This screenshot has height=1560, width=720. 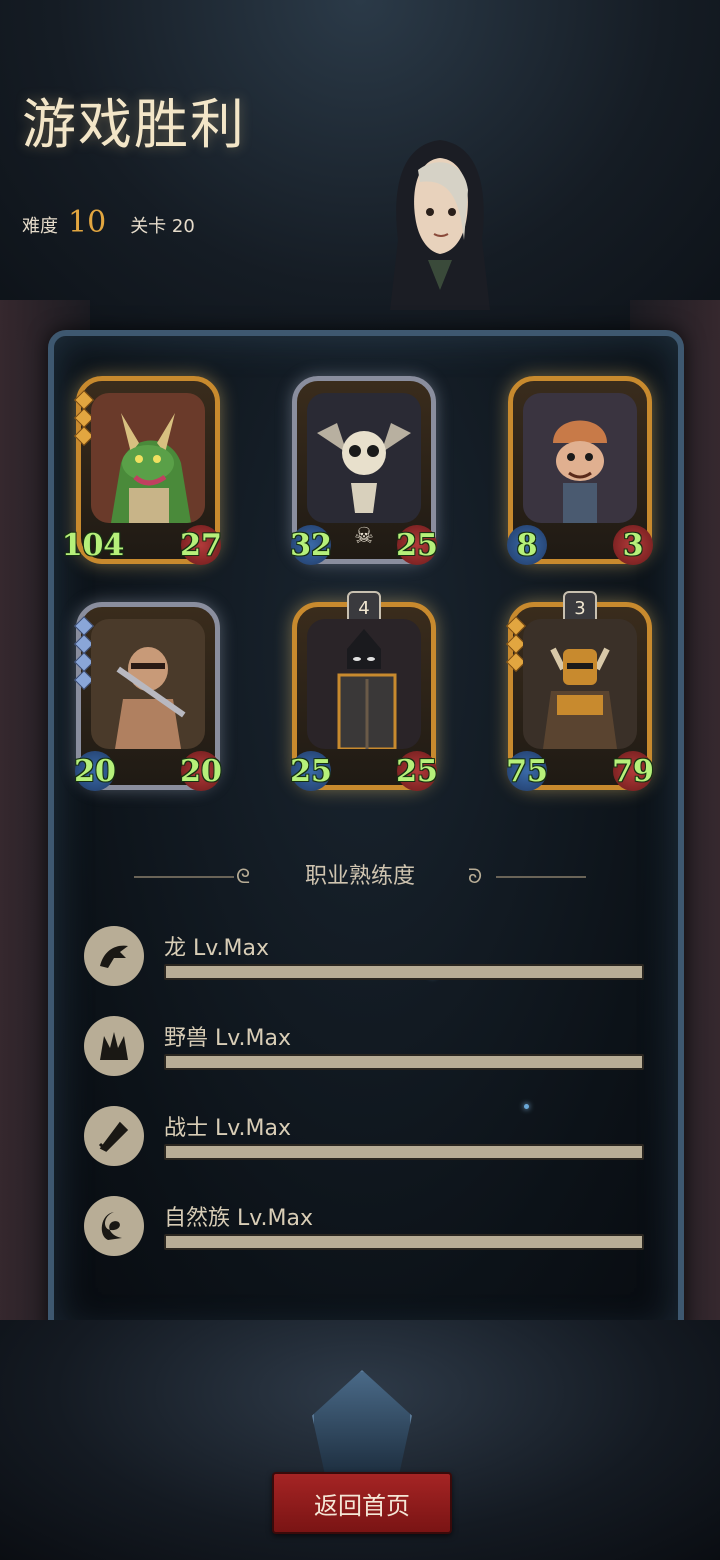 I want to click on hero-portrait, so click(x=440, y=225).